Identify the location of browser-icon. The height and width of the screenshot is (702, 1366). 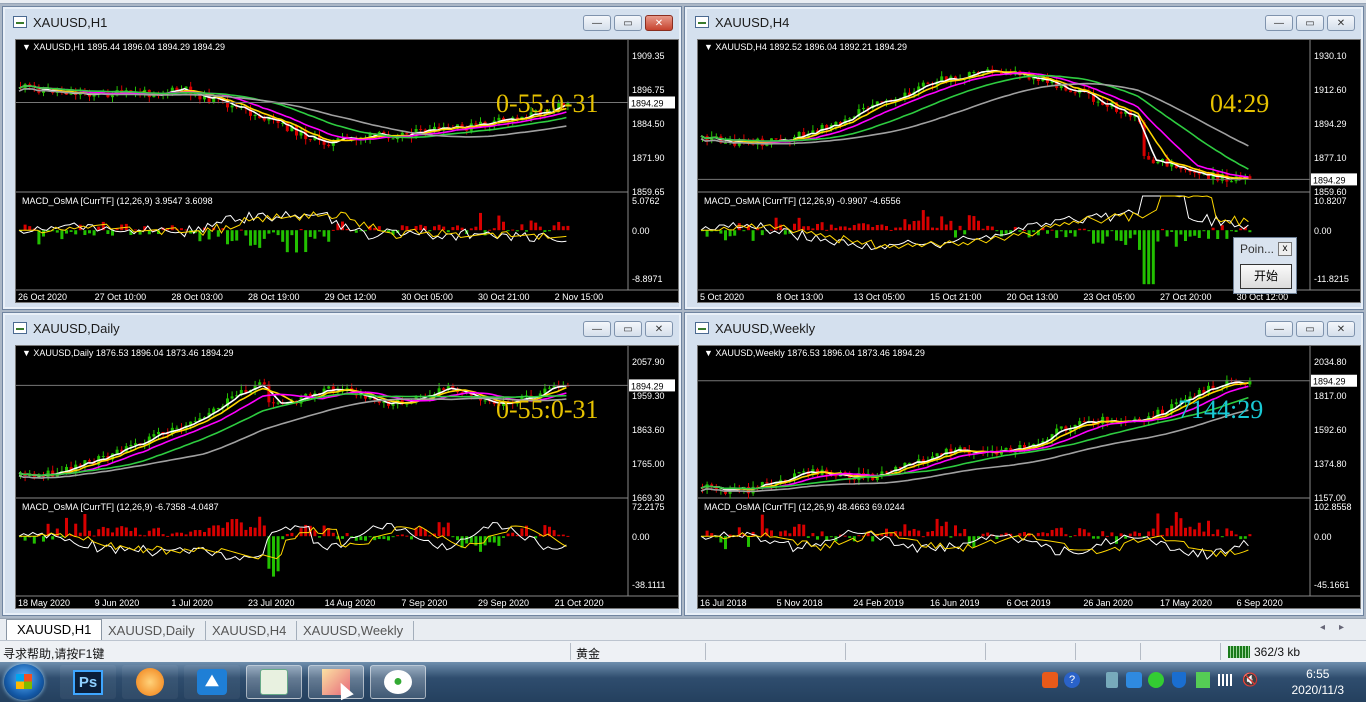
(150, 682).